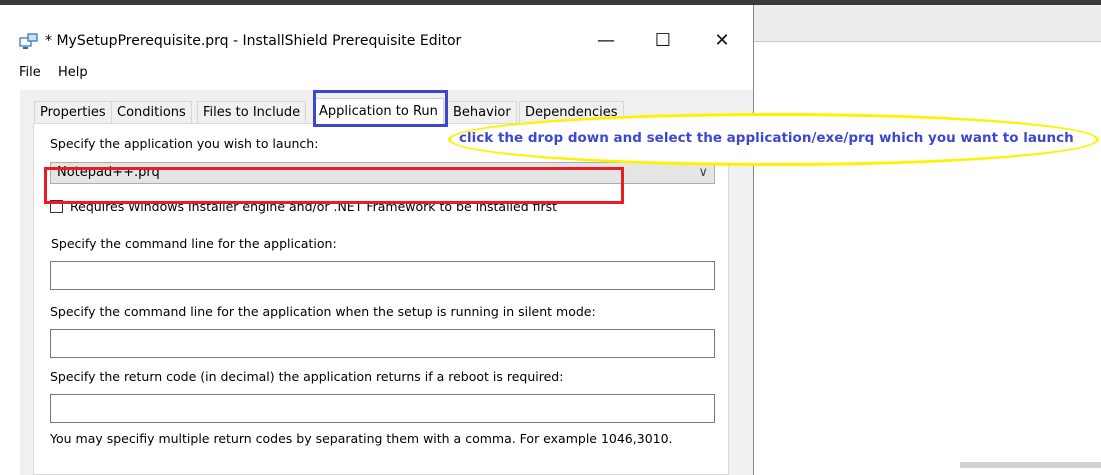 Image resolution: width=1101 pixels, height=475 pixels. What do you see at coordinates (722, 40) in the screenshot?
I see `close-button: ✕` at bounding box center [722, 40].